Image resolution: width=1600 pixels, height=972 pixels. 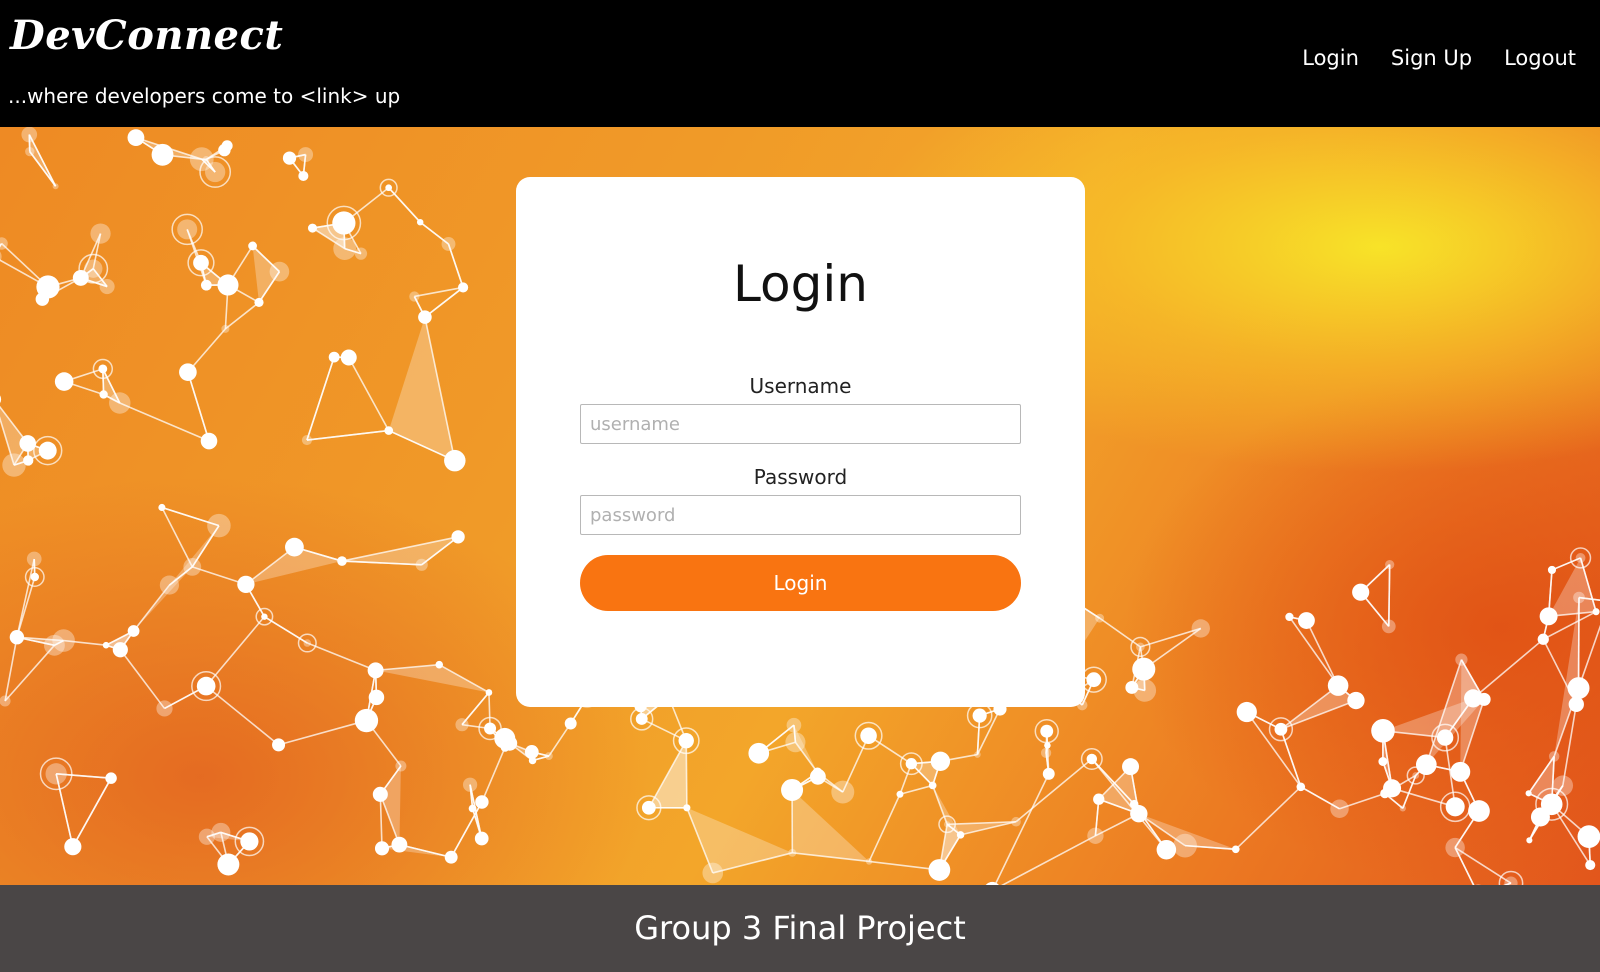 I want to click on brand-logo: DevConnect, so click(x=146, y=36).